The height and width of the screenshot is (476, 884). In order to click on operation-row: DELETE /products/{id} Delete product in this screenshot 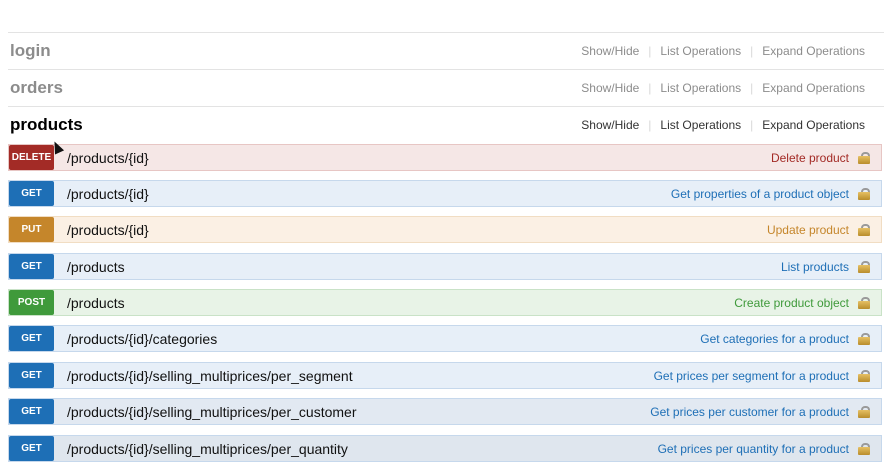, I will do `click(445, 157)`.